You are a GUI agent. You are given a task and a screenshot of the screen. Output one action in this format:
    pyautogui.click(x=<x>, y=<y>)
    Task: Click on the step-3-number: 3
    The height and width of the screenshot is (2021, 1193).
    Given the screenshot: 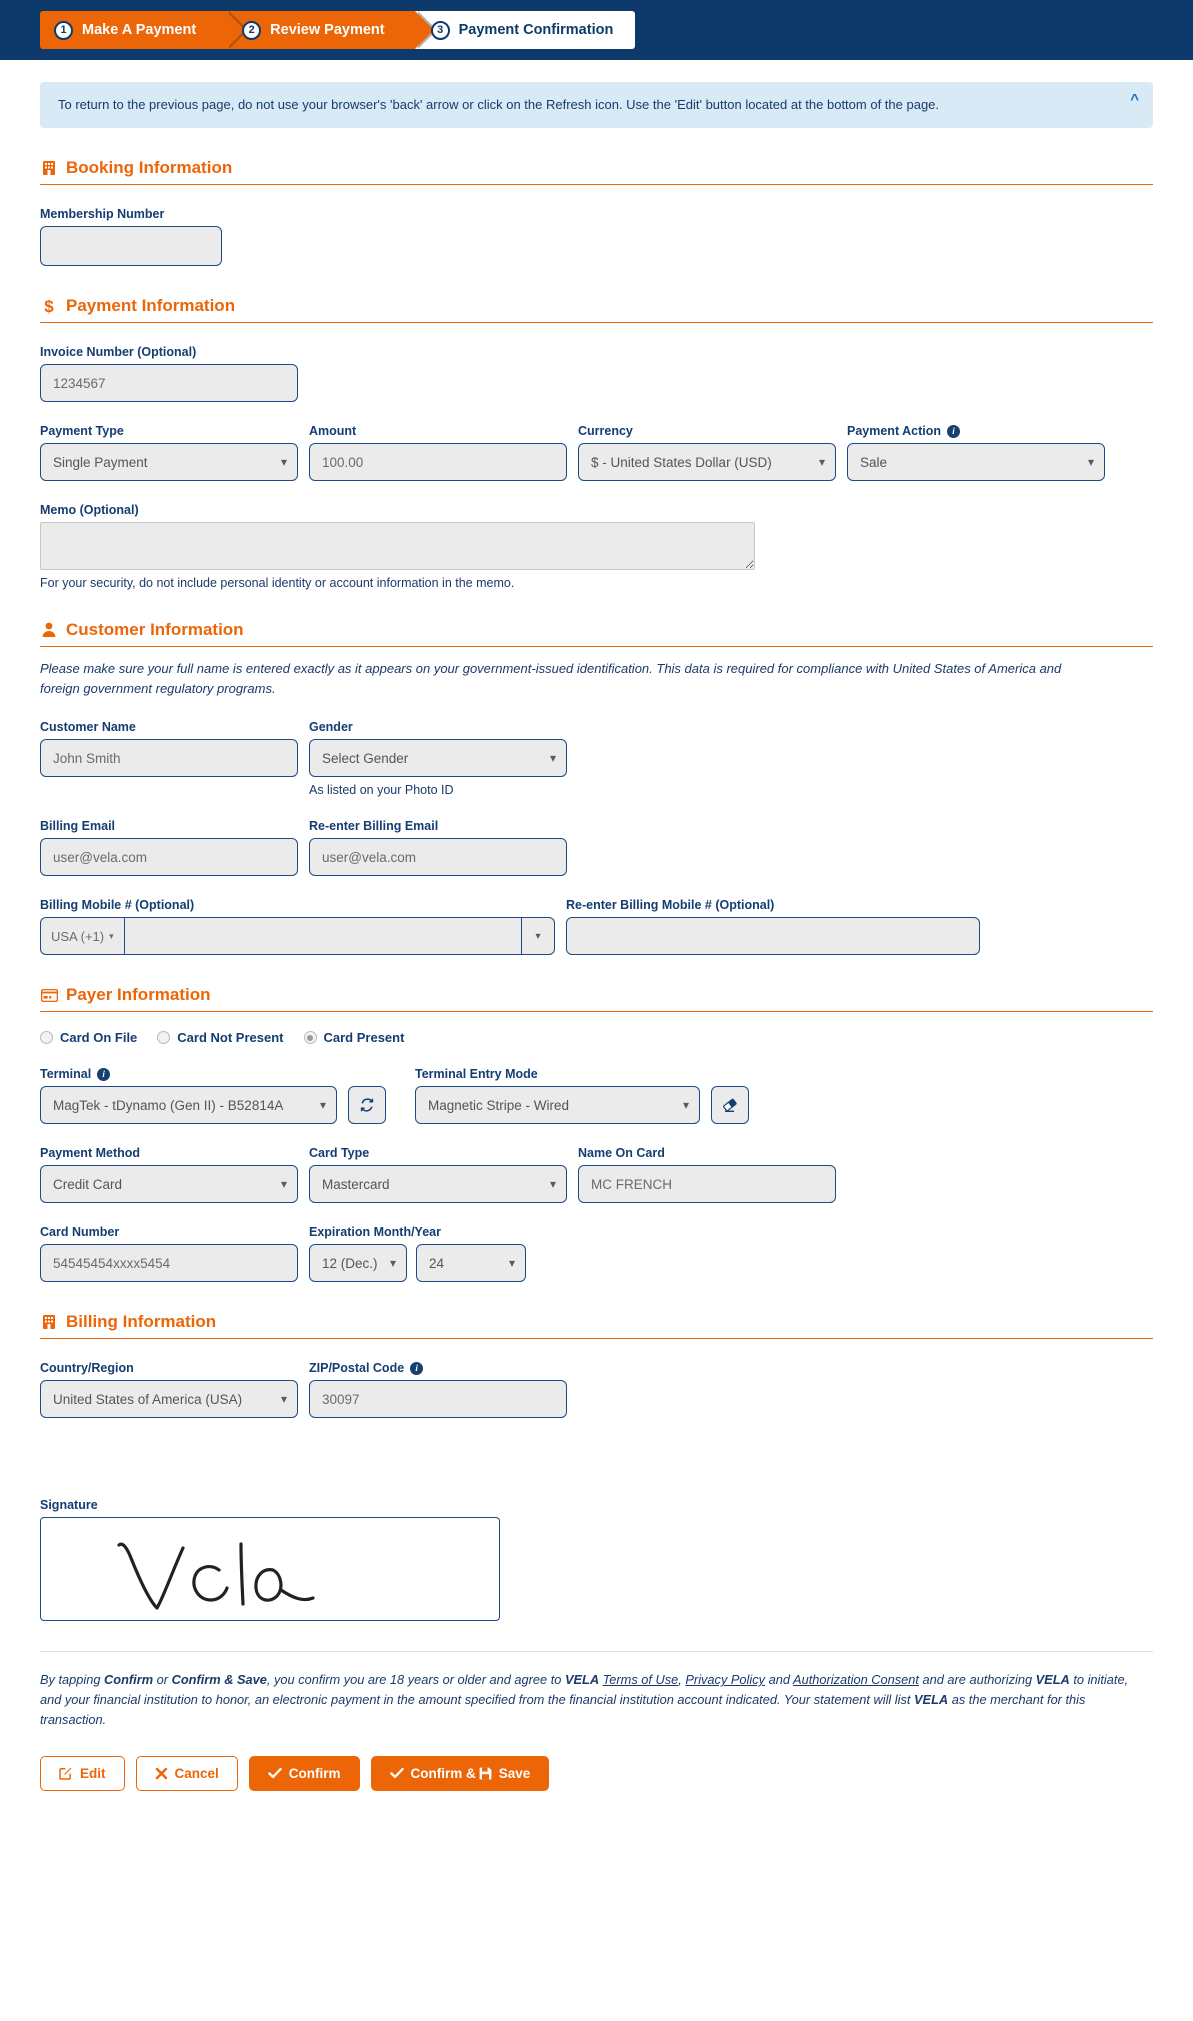 What is the action you would take?
    pyautogui.click(x=440, y=30)
    